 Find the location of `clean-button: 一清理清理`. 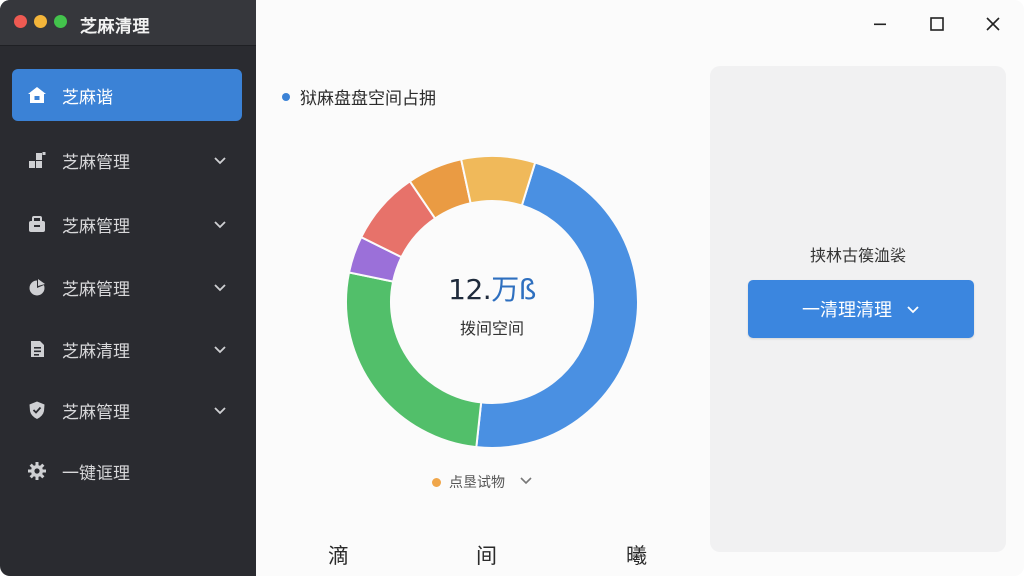

clean-button: 一清理清理 is located at coordinates (861, 309).